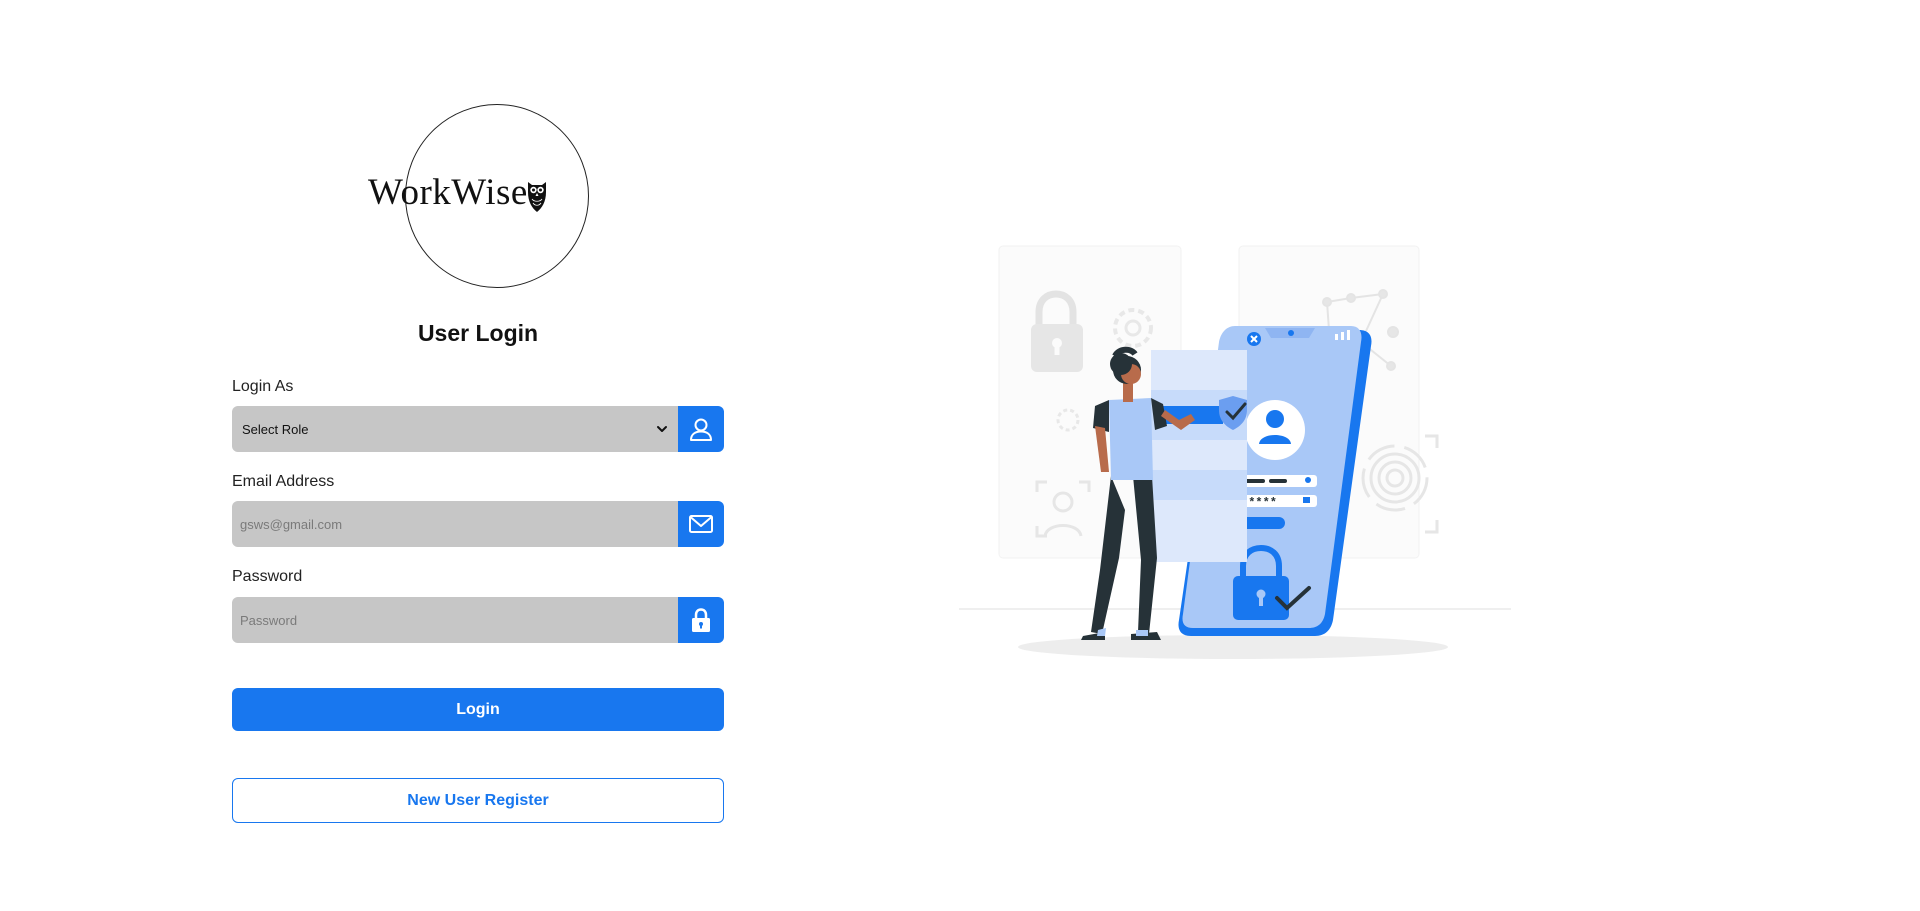 The height and width of the screenshot is (911, 1920). I want to click on mail-icon, so click(701, 524).